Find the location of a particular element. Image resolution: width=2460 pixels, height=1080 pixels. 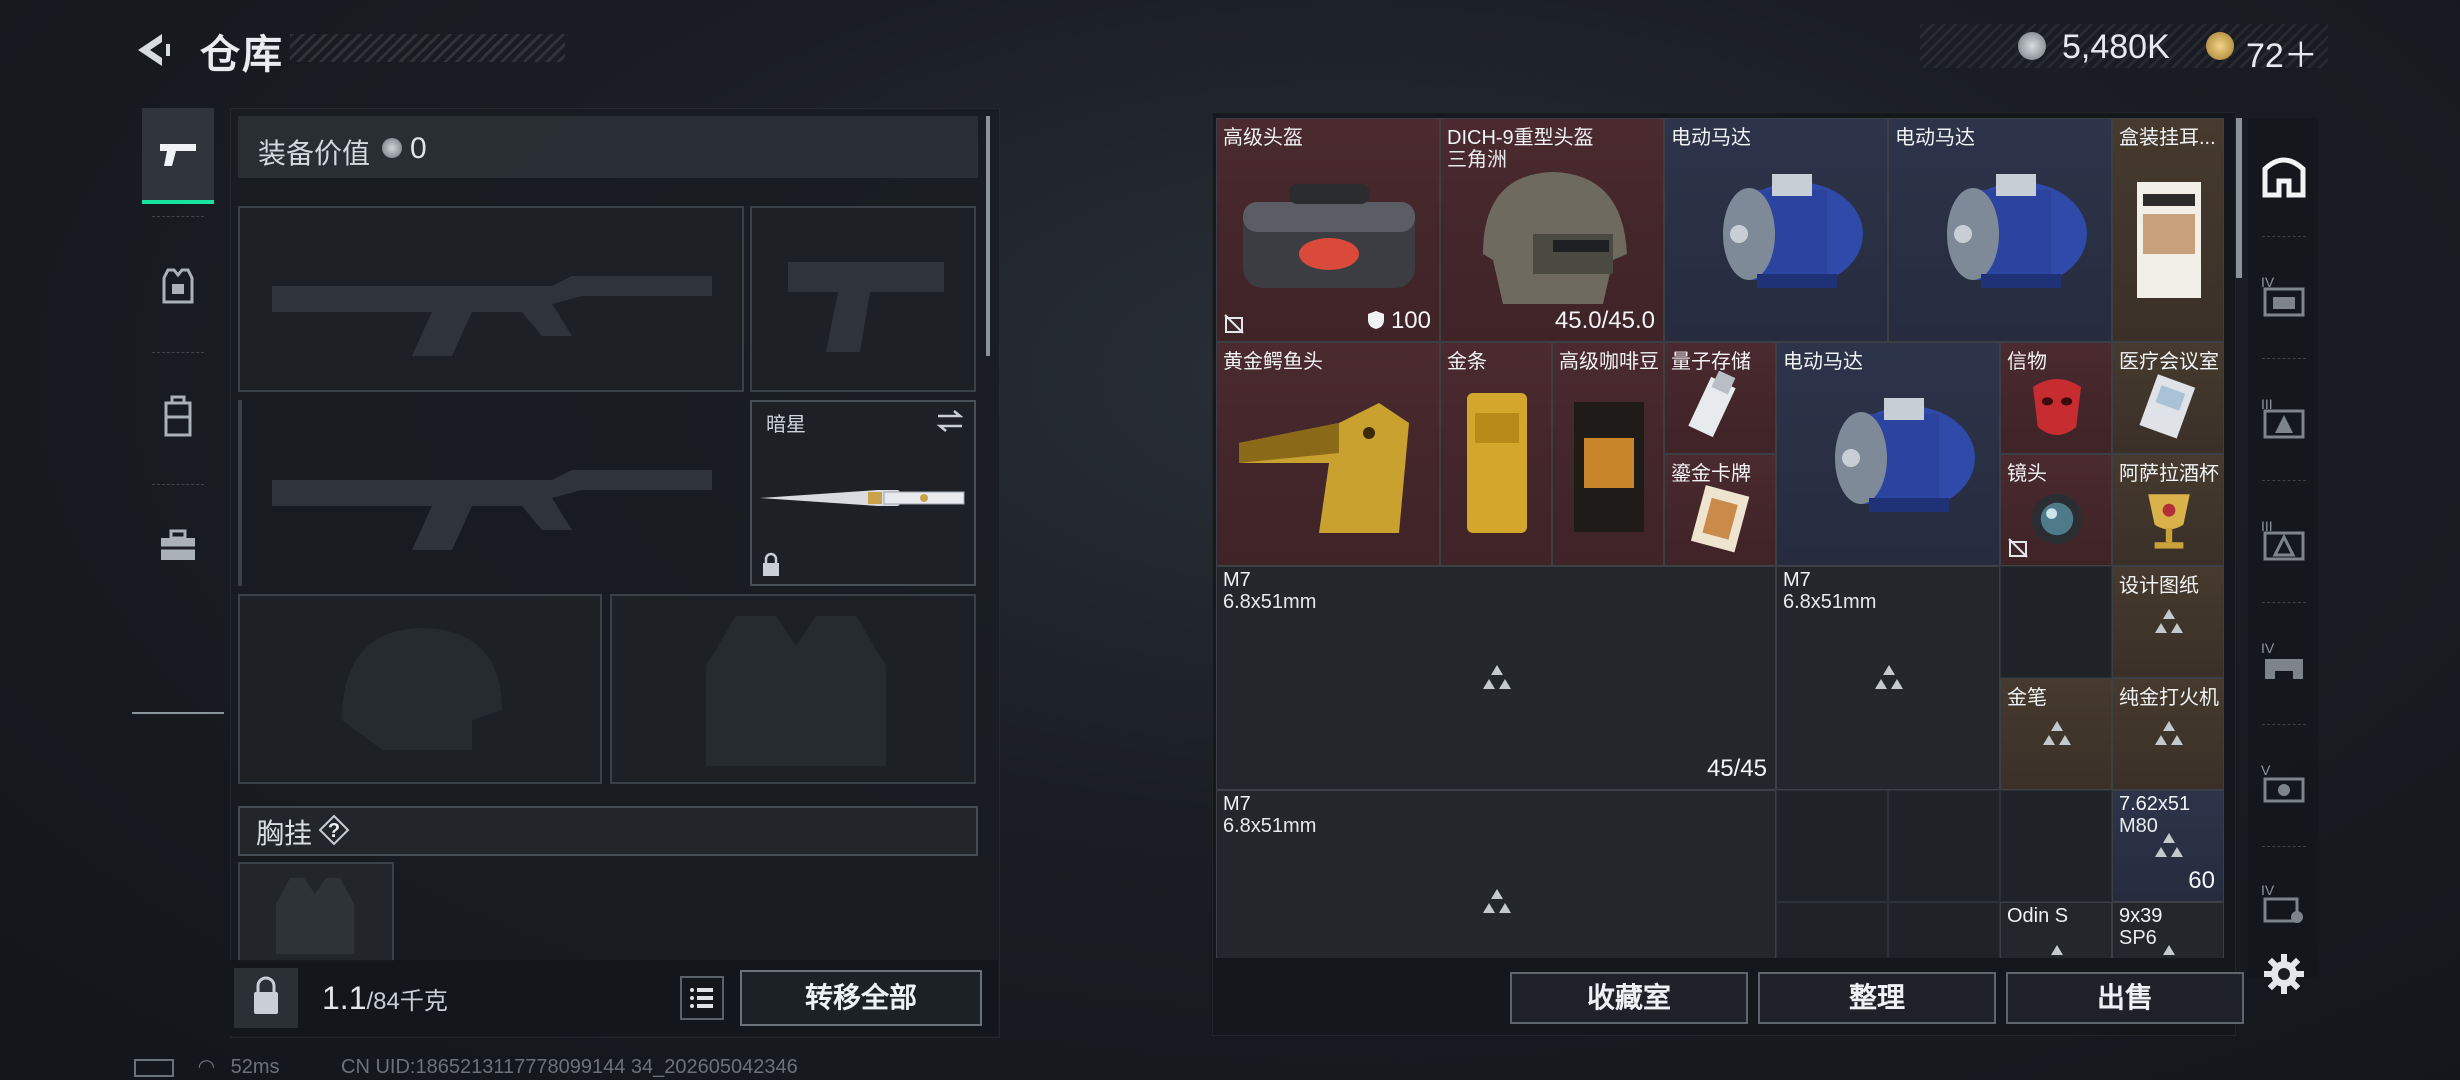

tab-stash-v: V is located at coordinates (2284, 784).